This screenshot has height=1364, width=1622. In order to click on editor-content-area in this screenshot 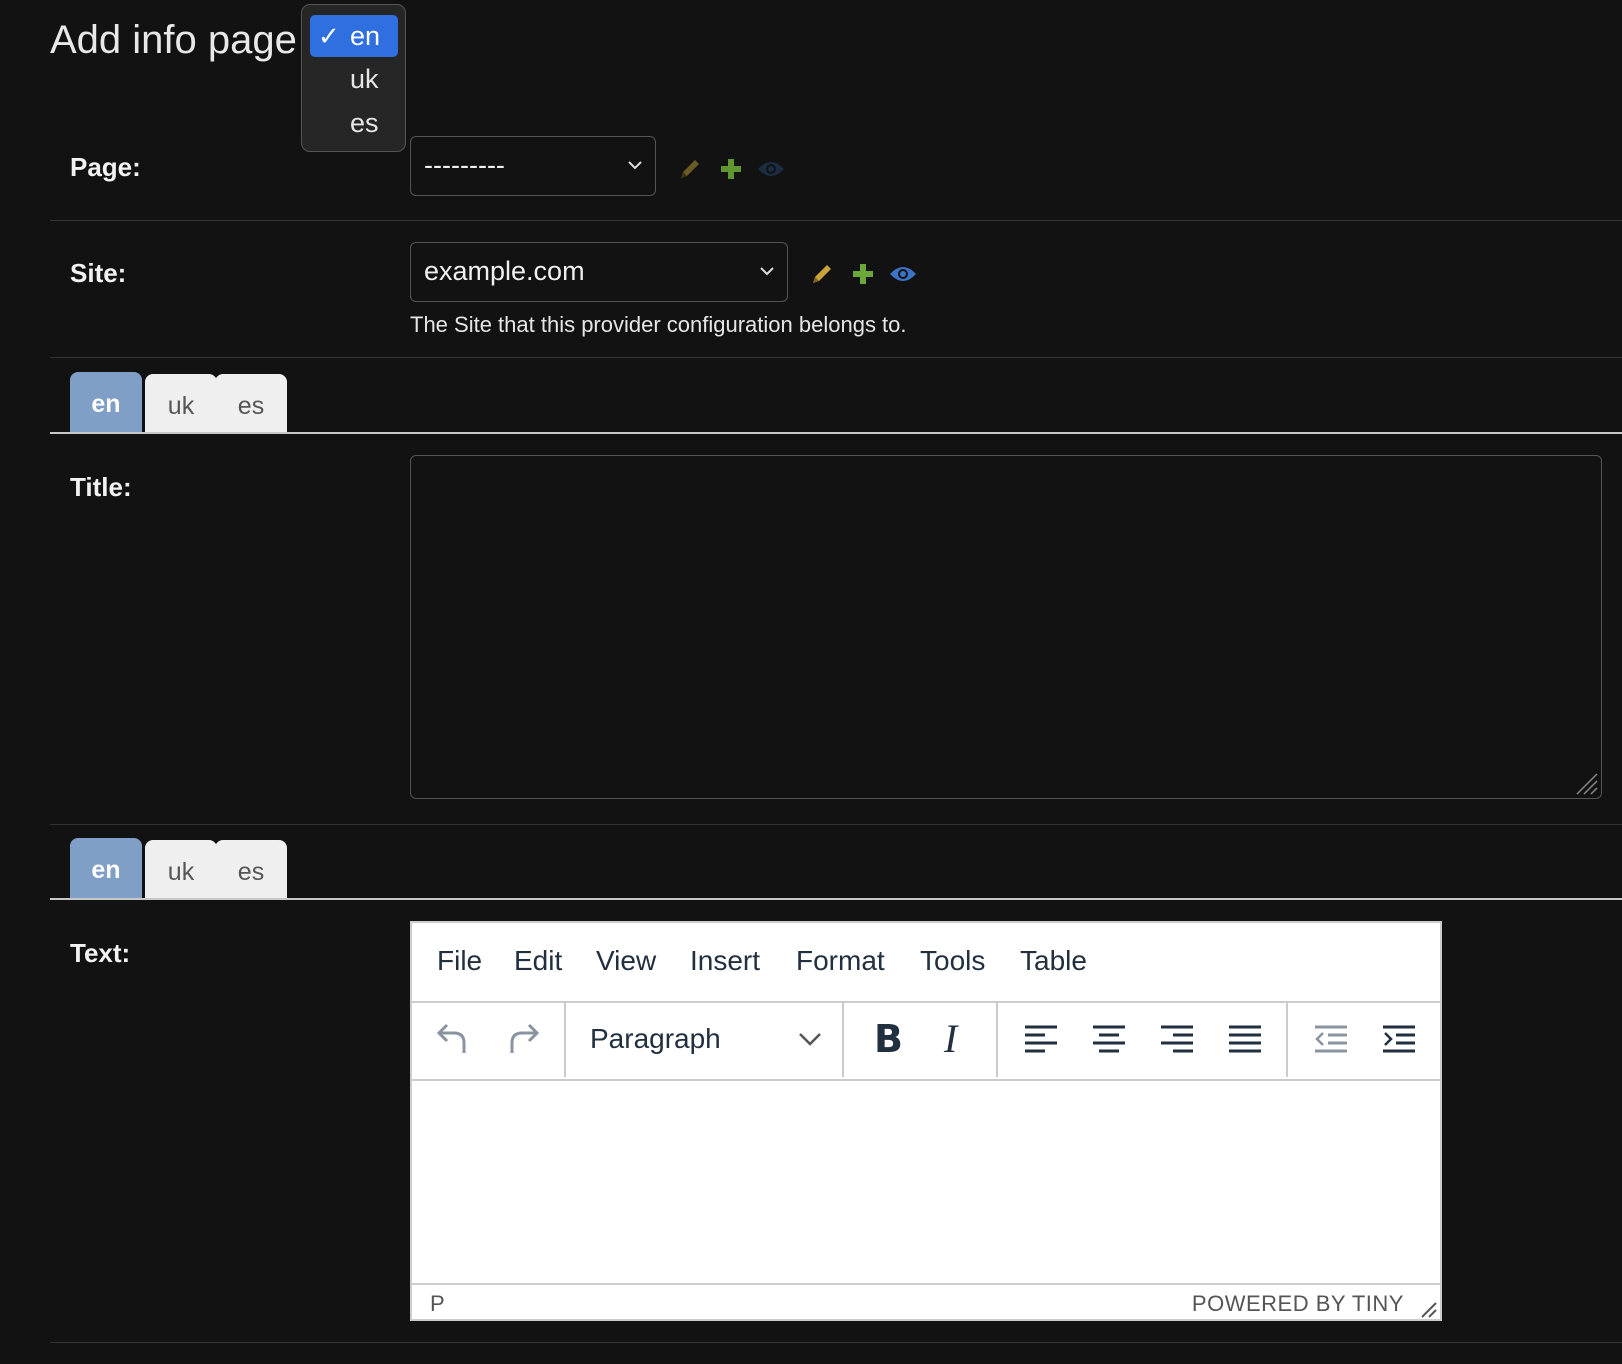, I will do `click(926, 1182)`.